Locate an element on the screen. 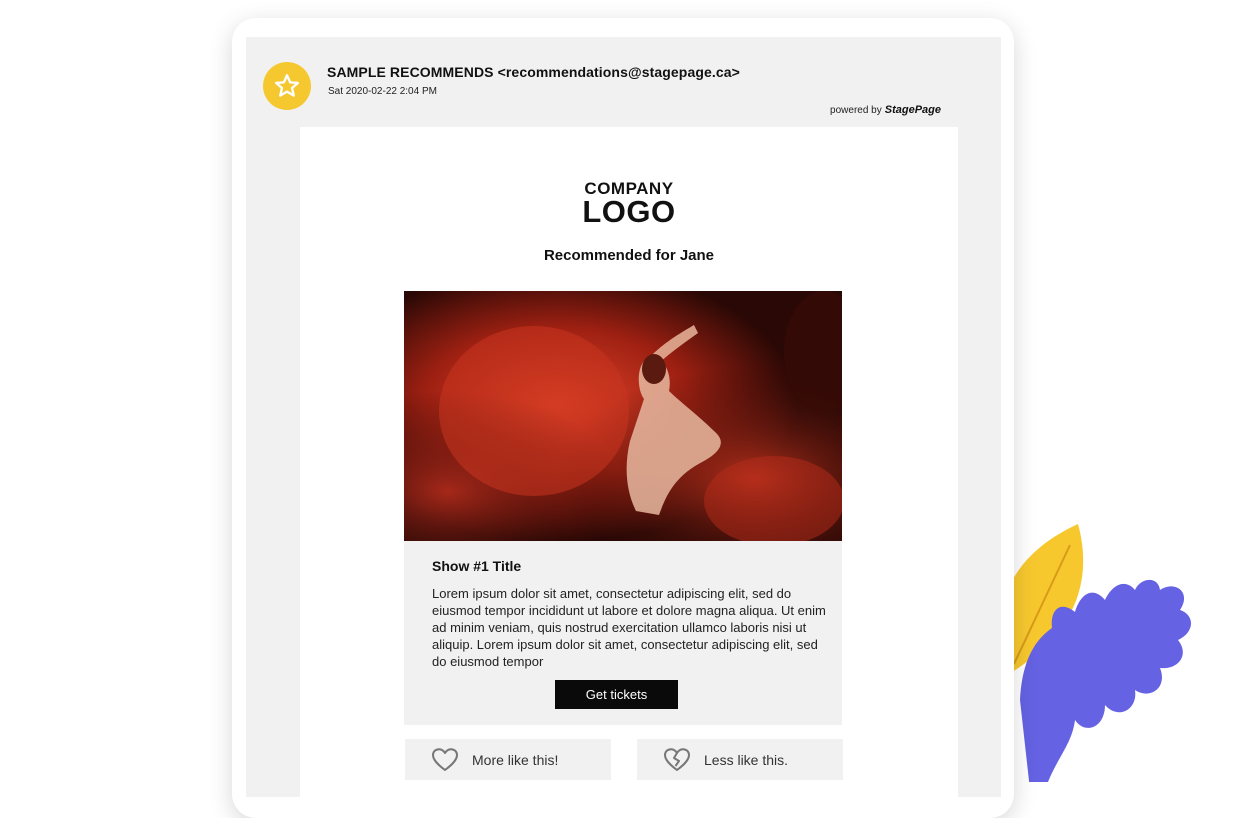 The width and height of the screenshot is (1250, 818). show-image is located at coordinates (623, 416).